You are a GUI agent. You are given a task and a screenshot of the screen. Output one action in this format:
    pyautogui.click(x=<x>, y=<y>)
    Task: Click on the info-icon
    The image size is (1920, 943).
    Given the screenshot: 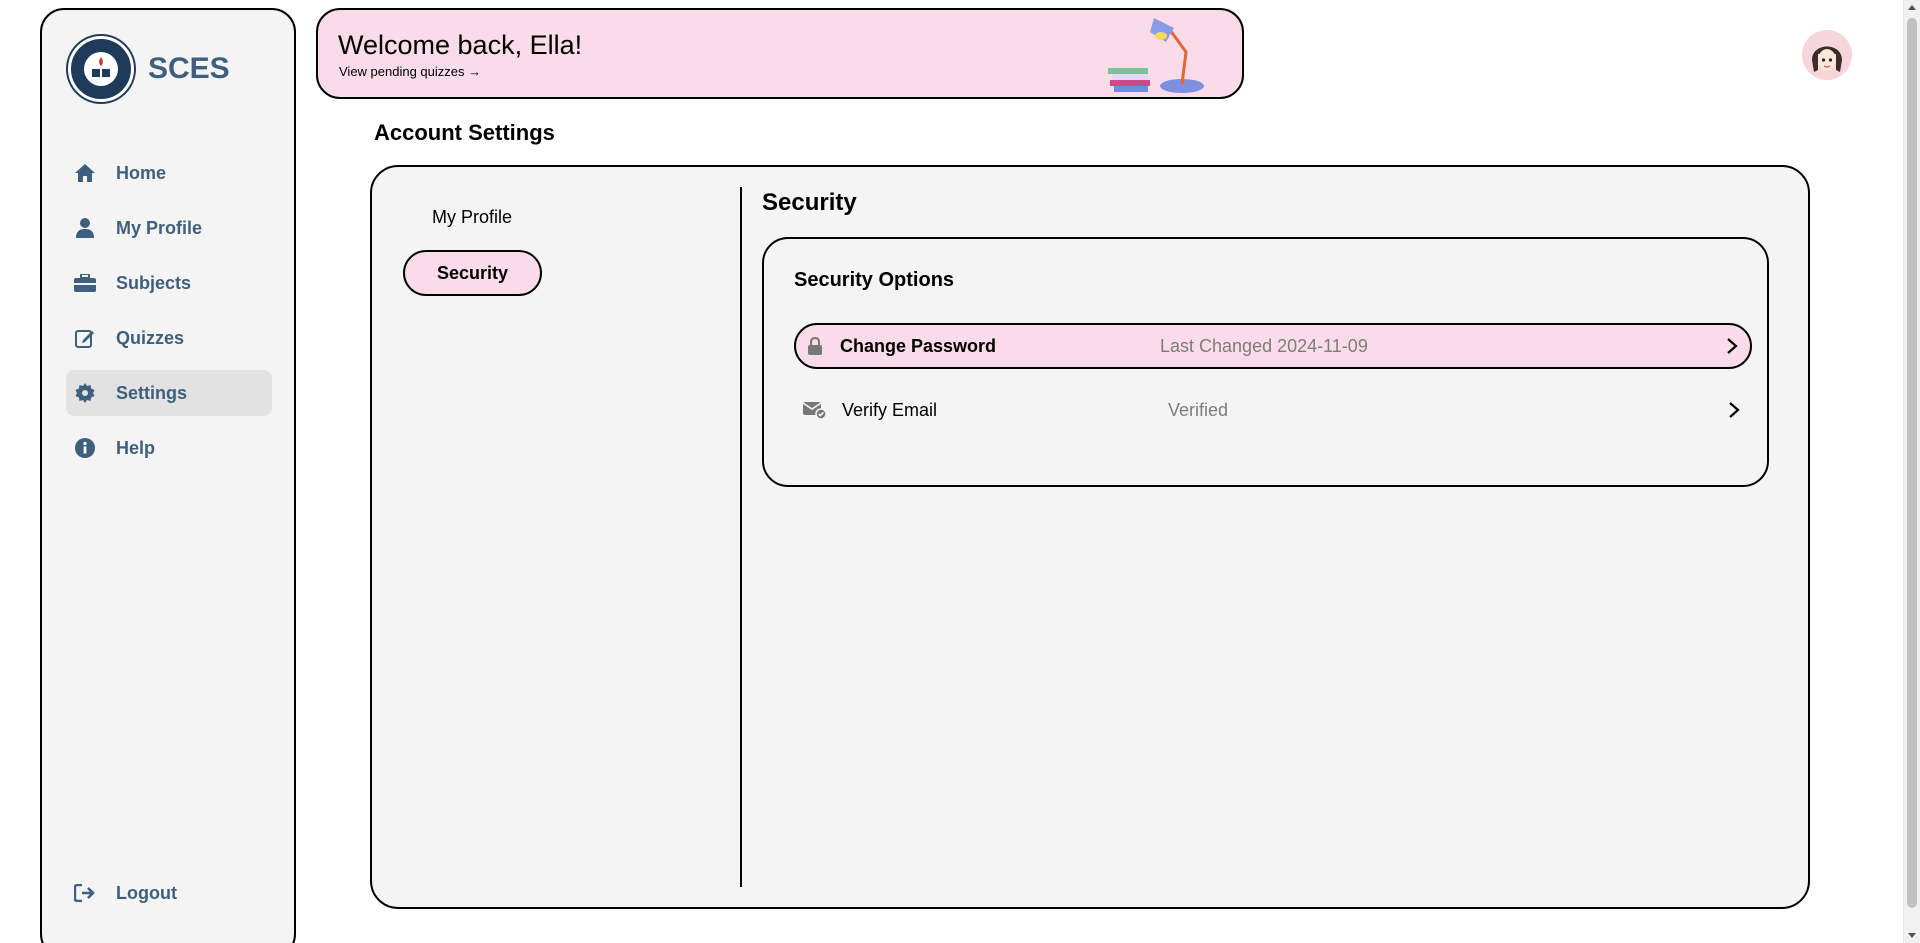 What is the action you would take?
    pyautogui.click(x=85, y=448)
    